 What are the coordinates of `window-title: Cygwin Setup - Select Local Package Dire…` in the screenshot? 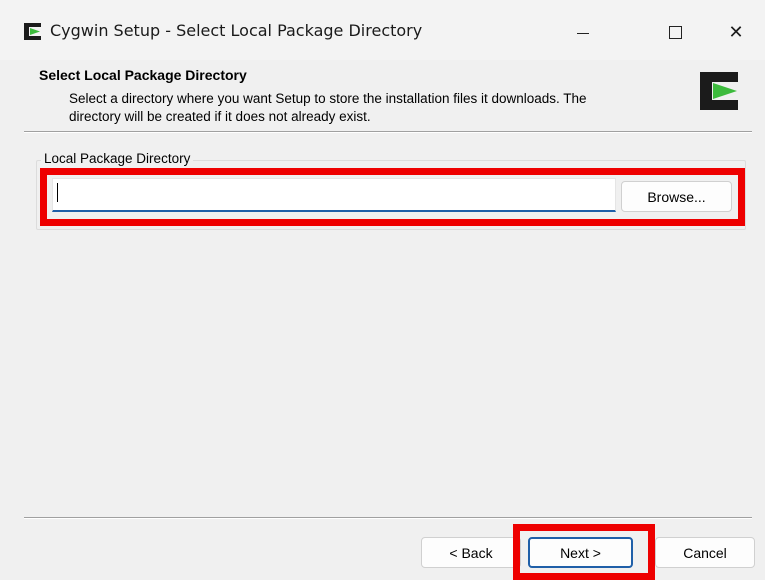 It's located at (236, 30).